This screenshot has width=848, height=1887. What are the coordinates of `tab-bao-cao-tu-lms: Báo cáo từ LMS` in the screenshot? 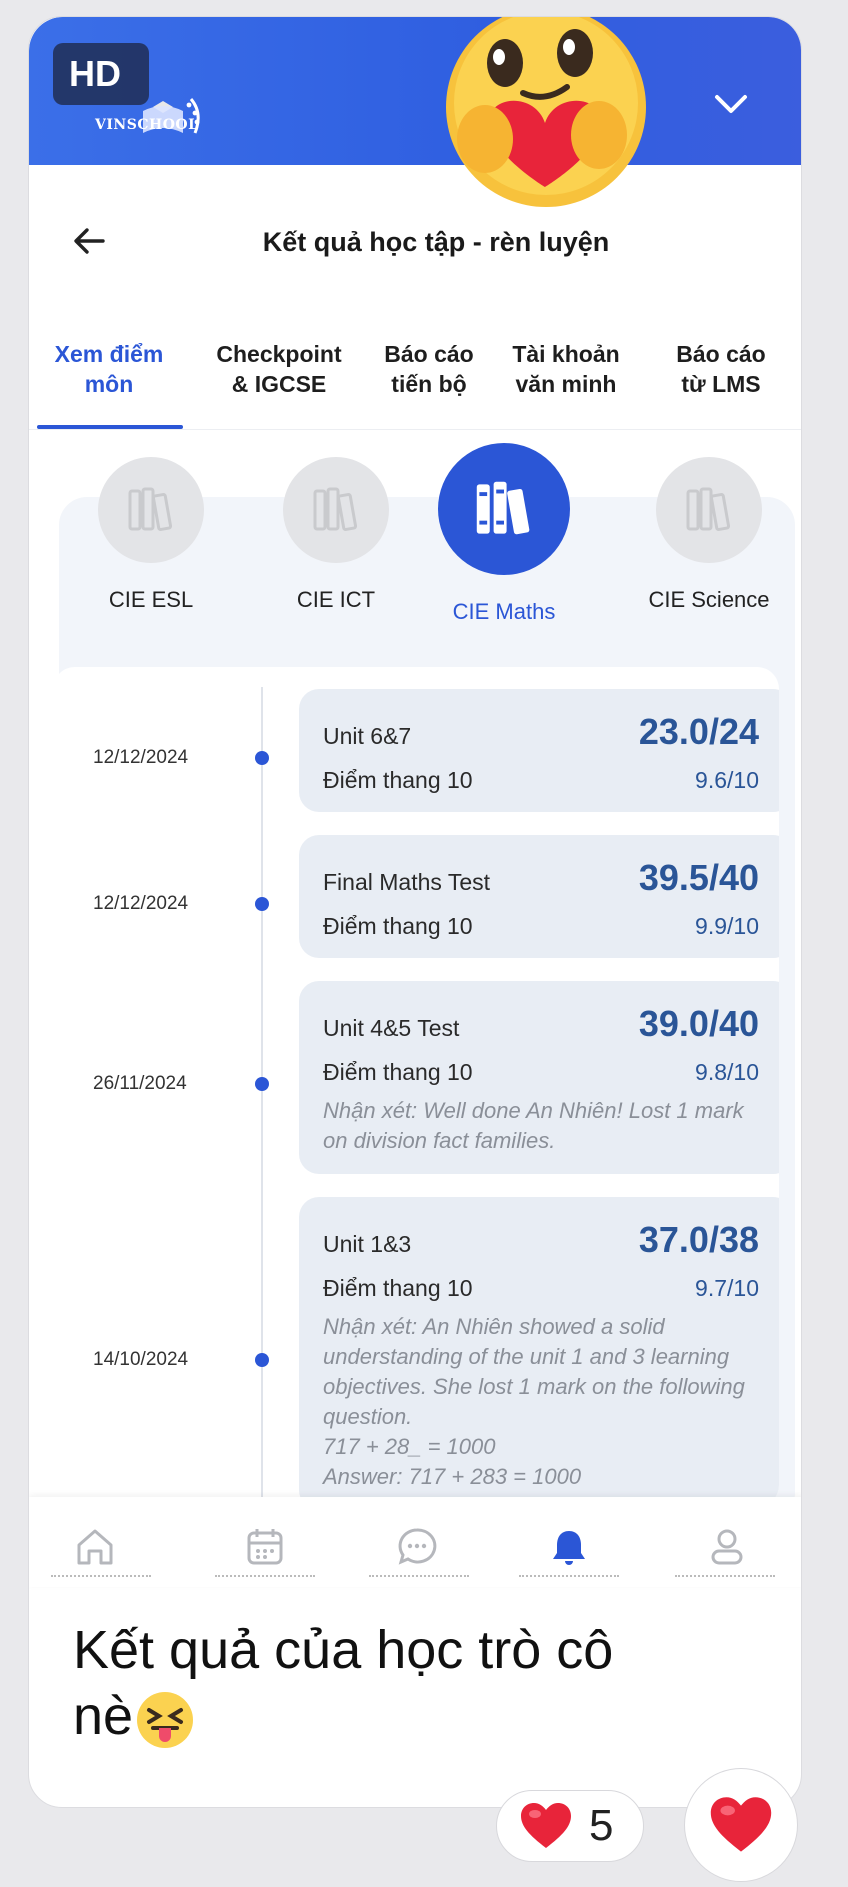 It's located at (721, 369).